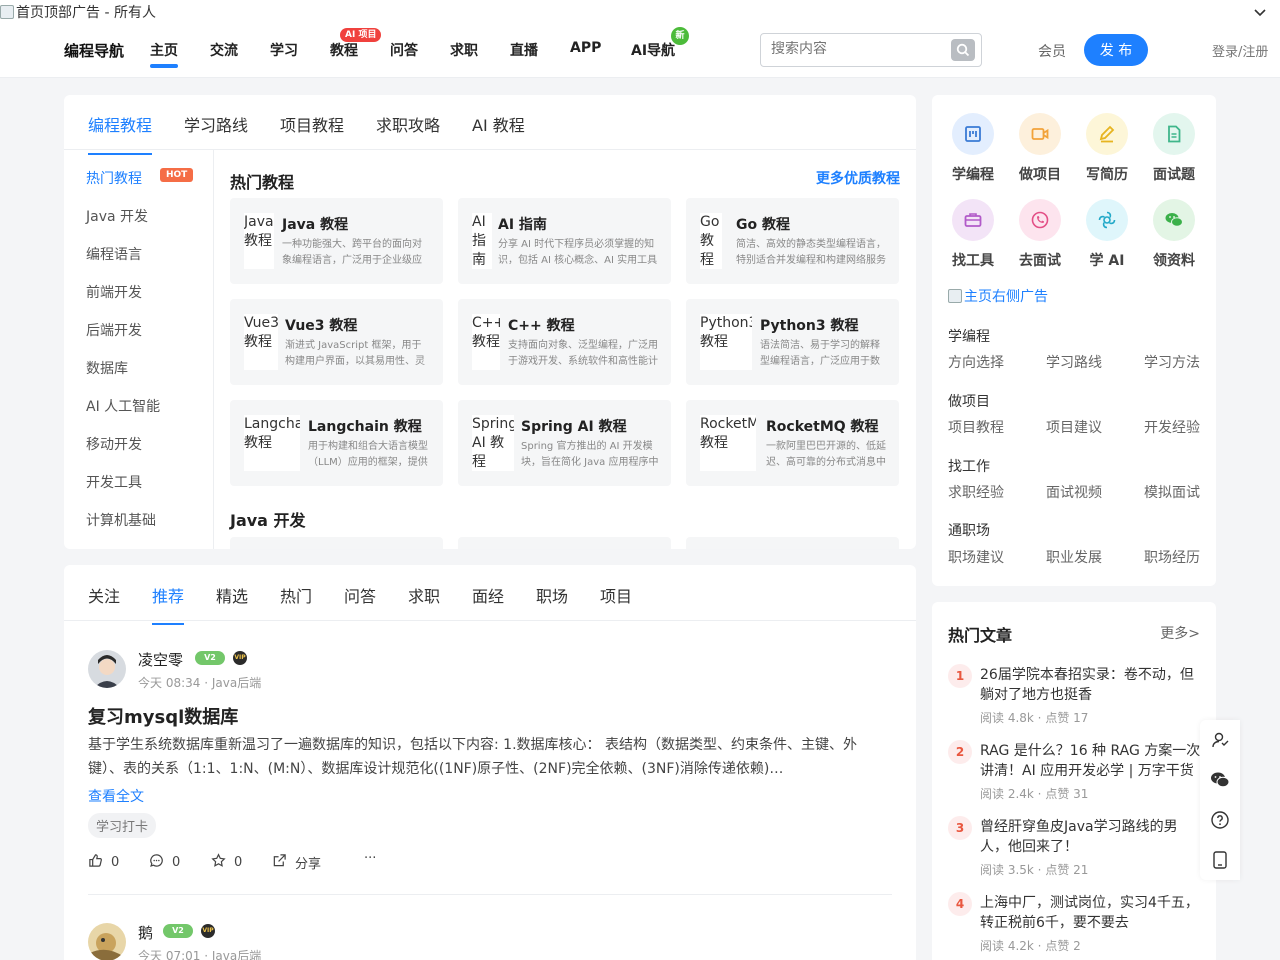 The height and width of the screenshot is (960, 1280). I want to click on favorite-button: 0, so click(226, 862).